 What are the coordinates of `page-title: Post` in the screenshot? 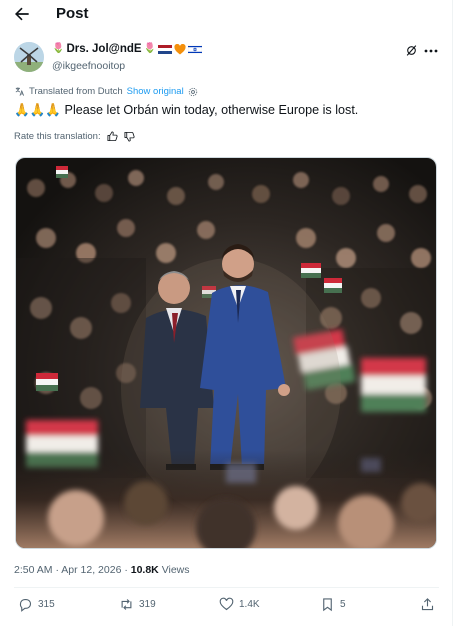 It's located at (72, 13).